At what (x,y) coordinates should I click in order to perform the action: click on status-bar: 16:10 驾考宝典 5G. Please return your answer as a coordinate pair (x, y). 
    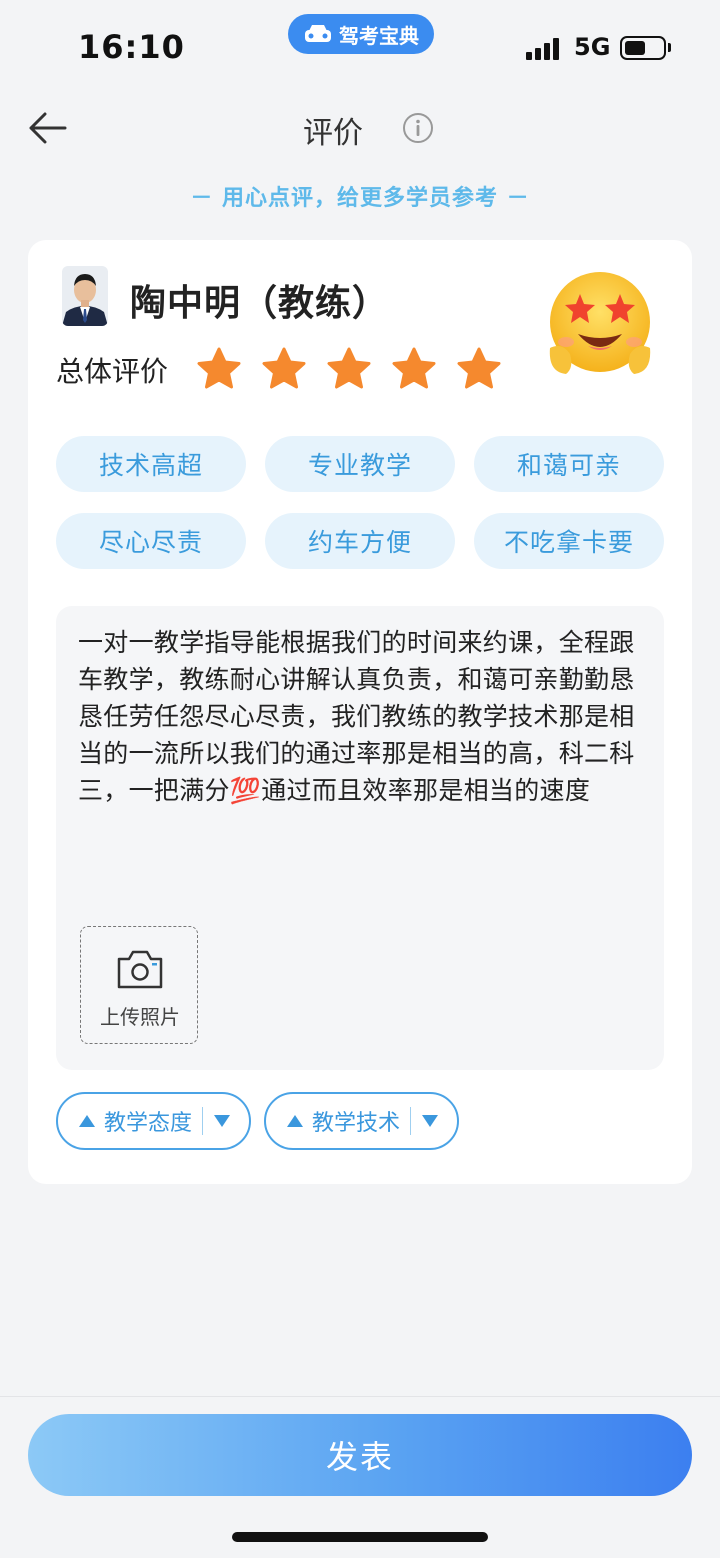
    Looking at the image, I should click on (360, 48).